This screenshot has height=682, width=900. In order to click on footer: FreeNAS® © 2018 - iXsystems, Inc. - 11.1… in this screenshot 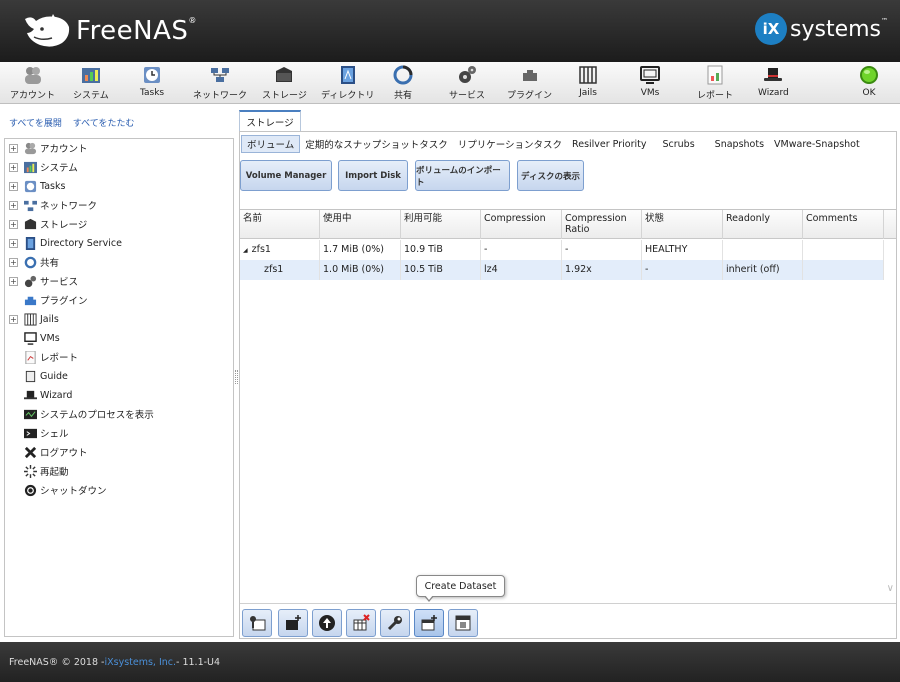, I will do `click(450, 662)`.